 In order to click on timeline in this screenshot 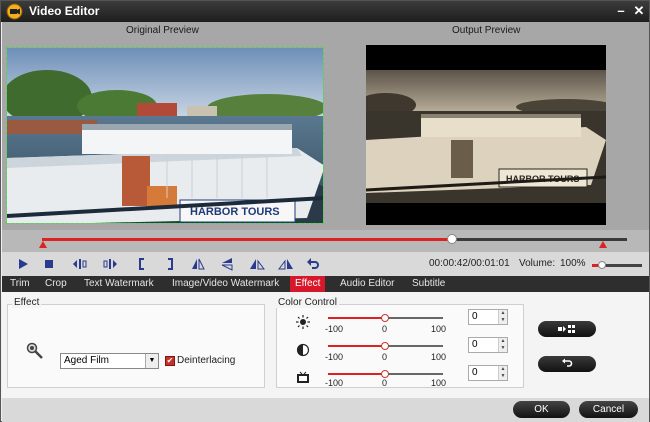, I will do `click(325, 241)`.